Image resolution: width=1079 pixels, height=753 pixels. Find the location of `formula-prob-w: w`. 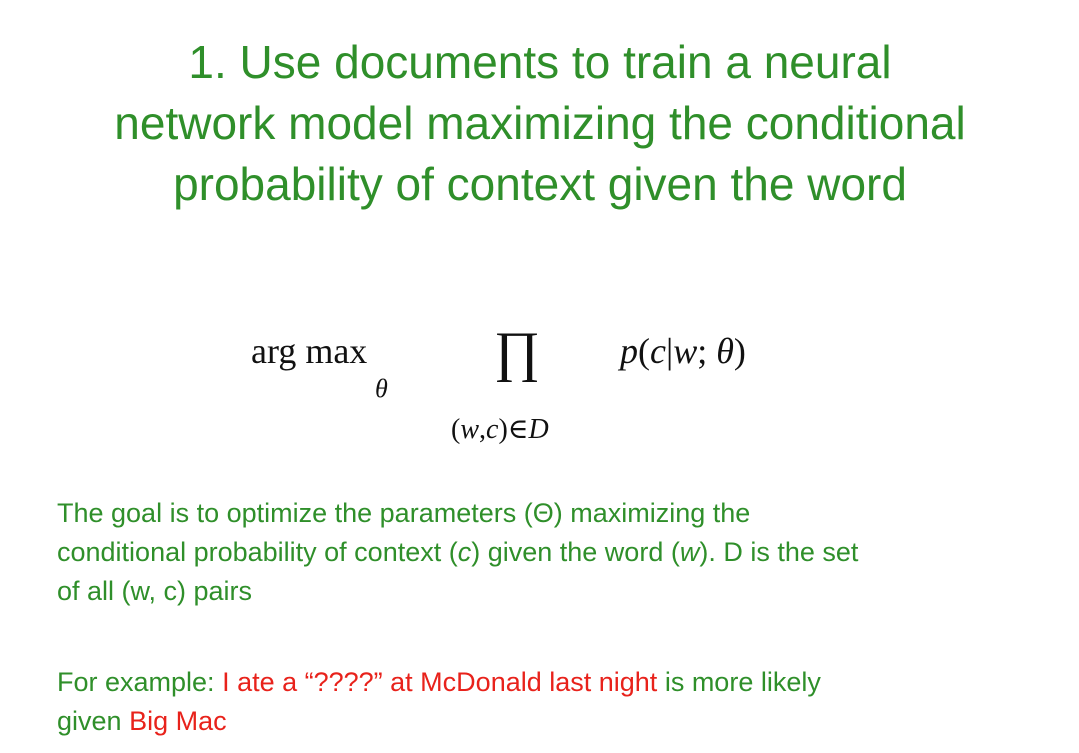

formula-prob-w: w is located at coordinates (685, 351).